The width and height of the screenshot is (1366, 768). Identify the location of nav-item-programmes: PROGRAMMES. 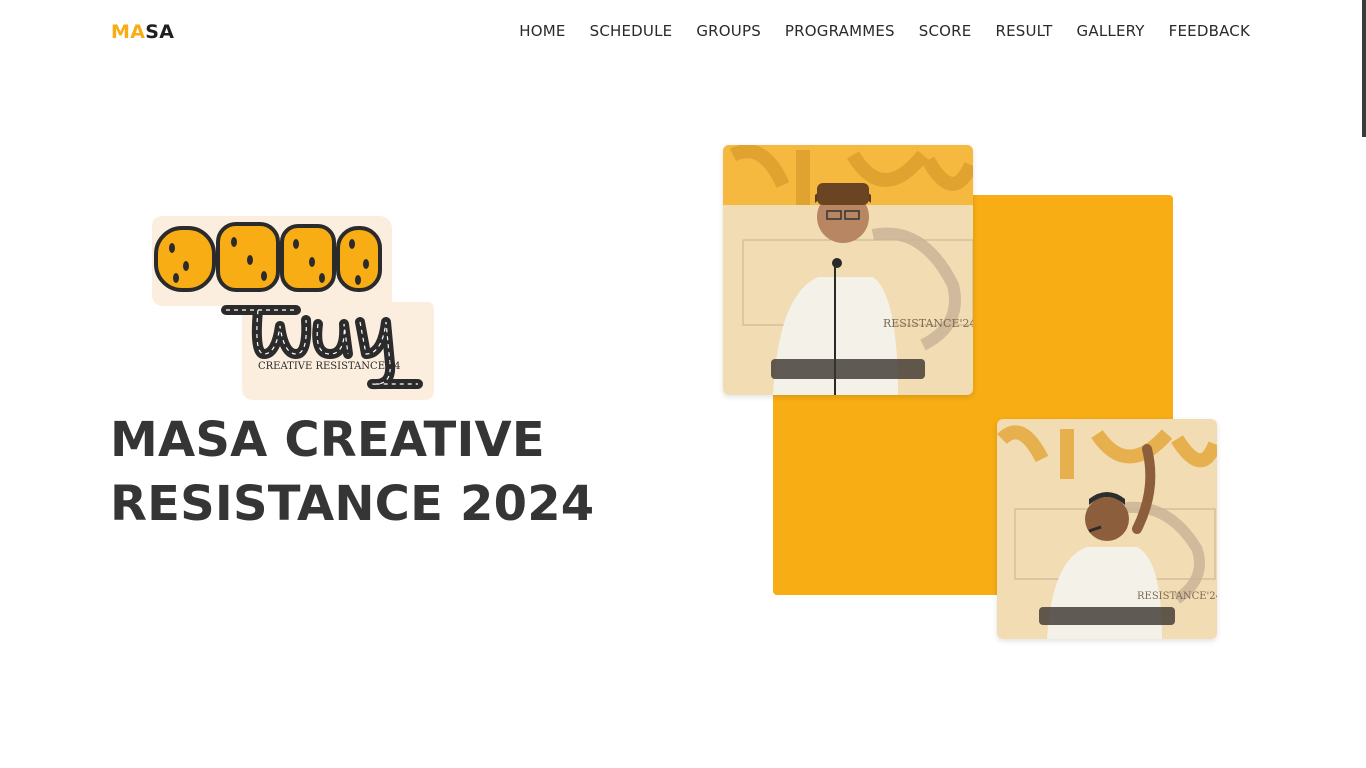
(840, 30).